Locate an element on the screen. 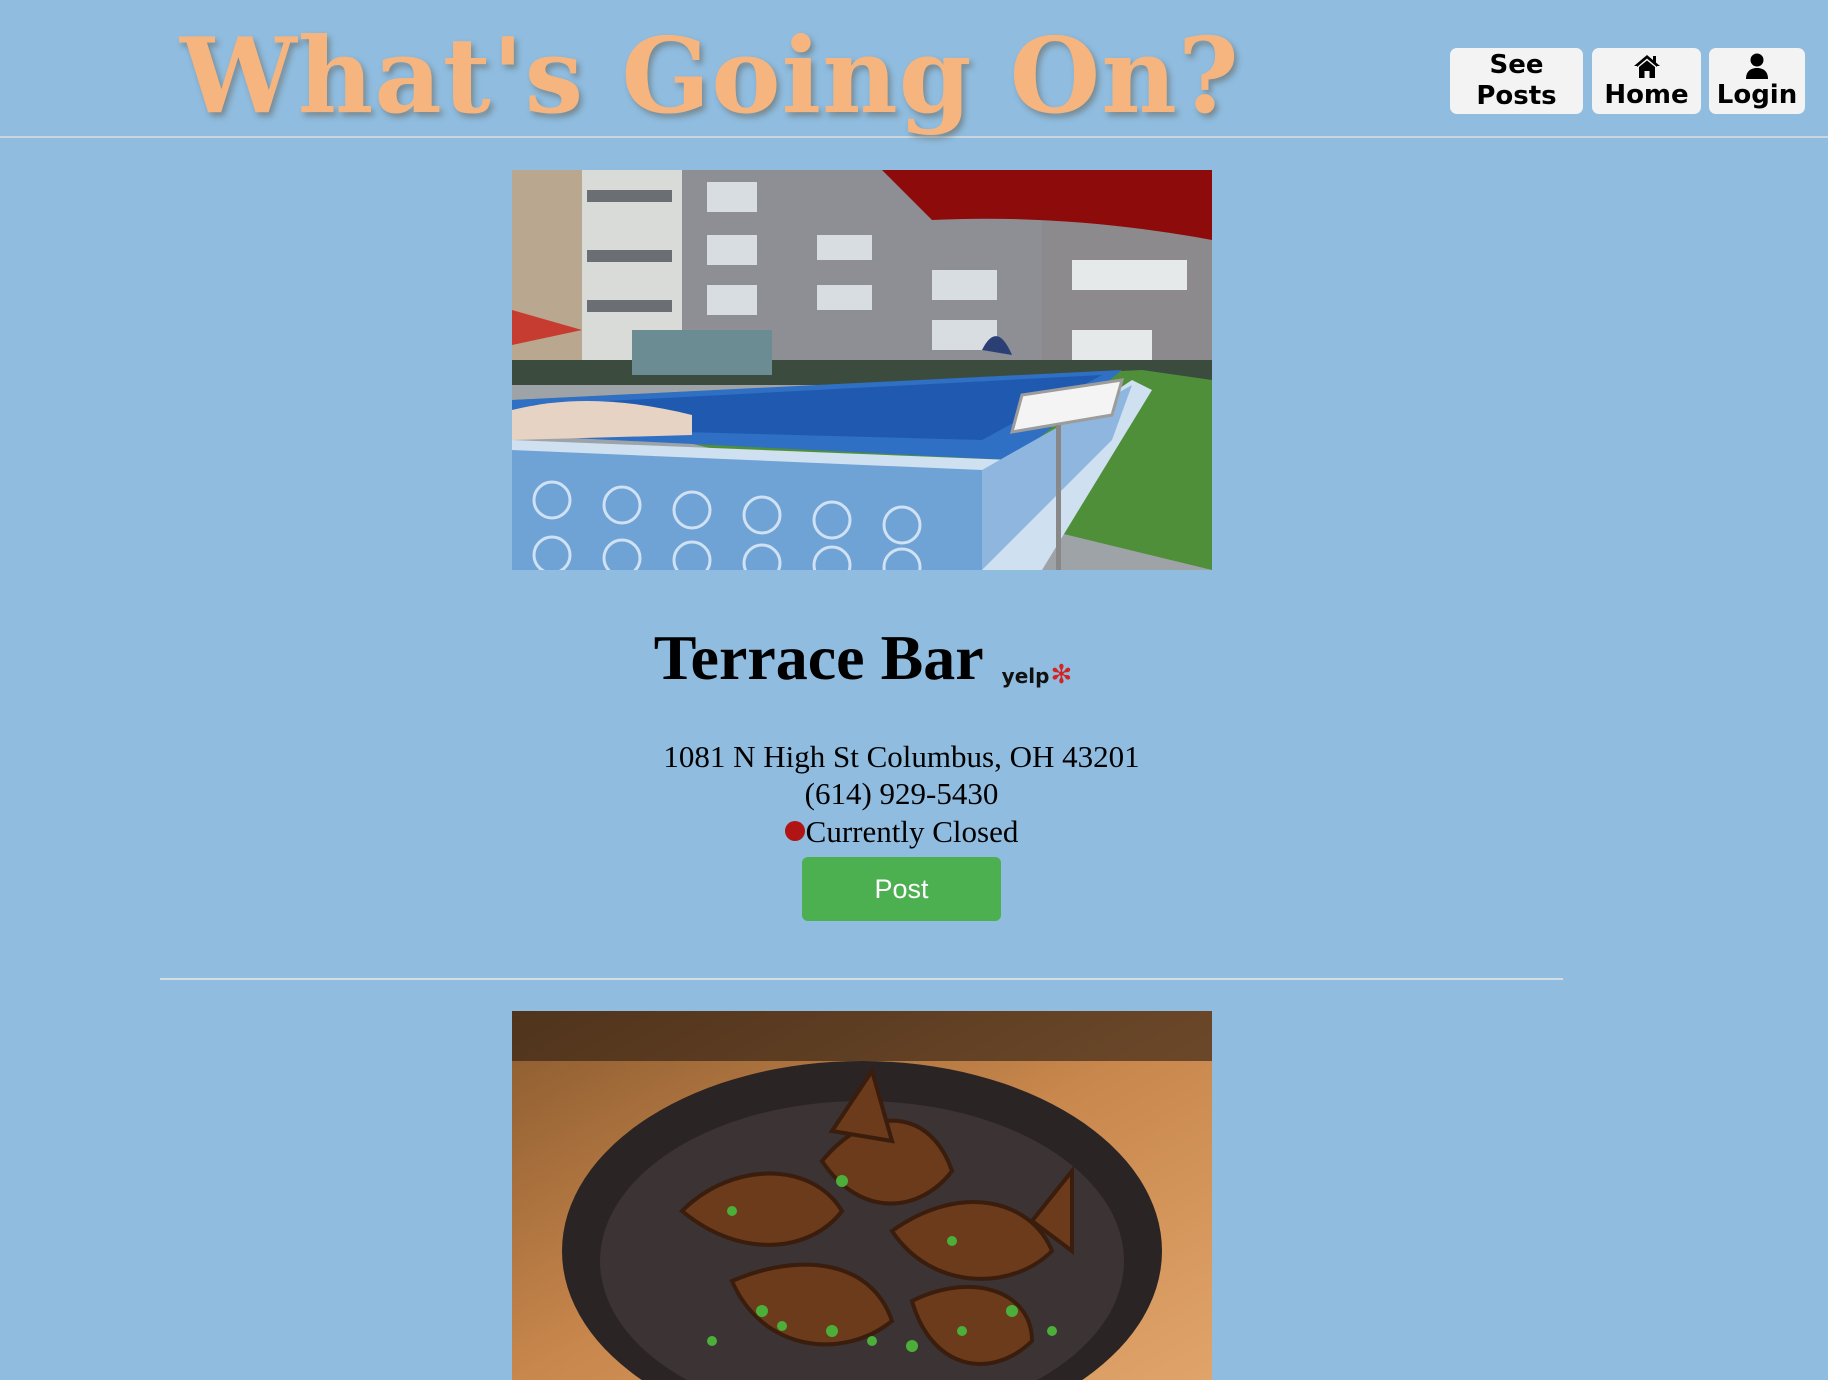 This screenshot has height=1380, width=1828. venue-photo is located at coordinates (862, 370).